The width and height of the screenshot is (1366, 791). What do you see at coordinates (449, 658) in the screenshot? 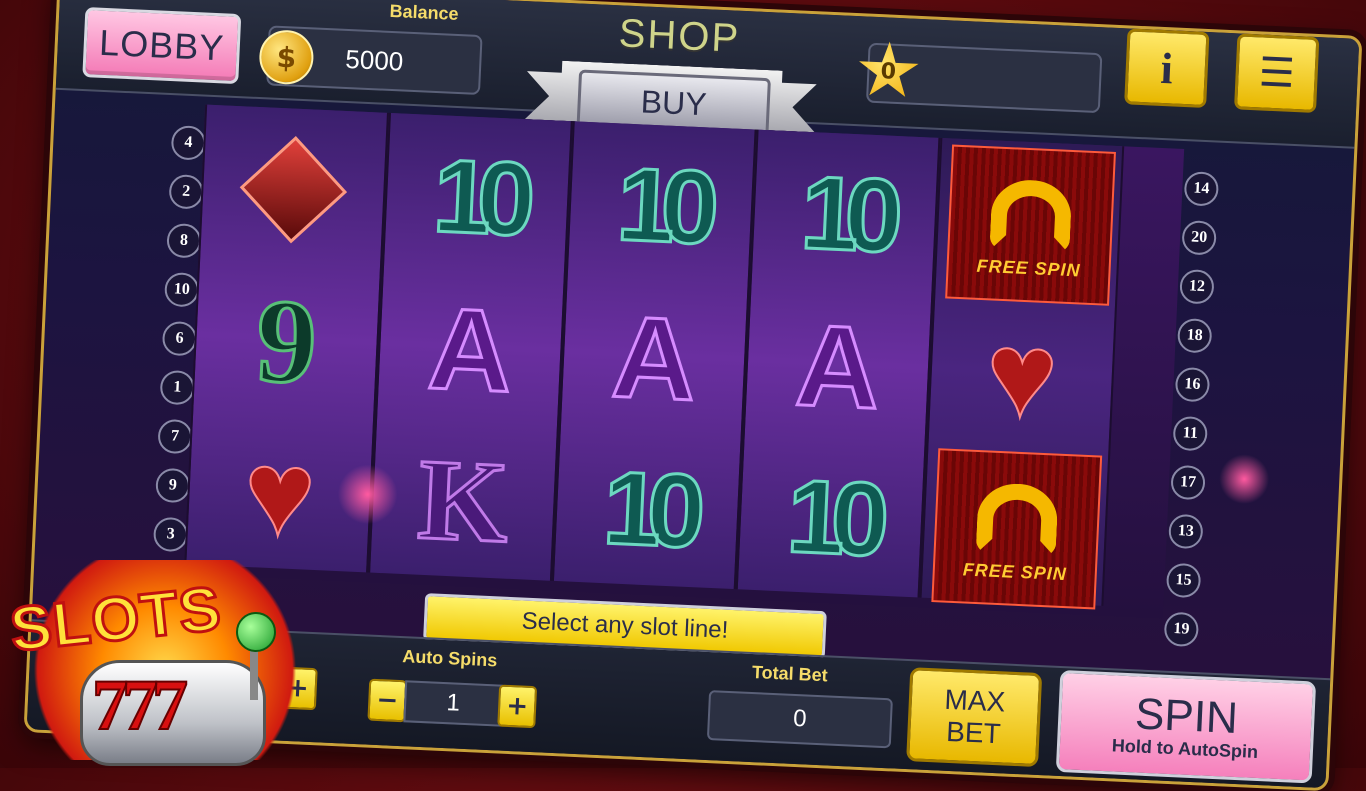
I see `auto-spins-label: Auto Spins` at bounding box center [449, 658].